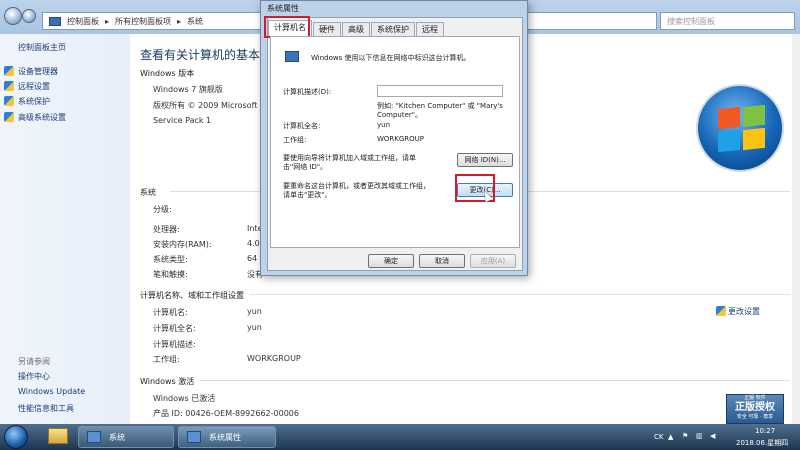 The image size is (800, 450). What do you see at coordinates (34, 86) in the screenshot?
I see `nav-remote-settings: 远程设置` at bounding box center [34, 86].